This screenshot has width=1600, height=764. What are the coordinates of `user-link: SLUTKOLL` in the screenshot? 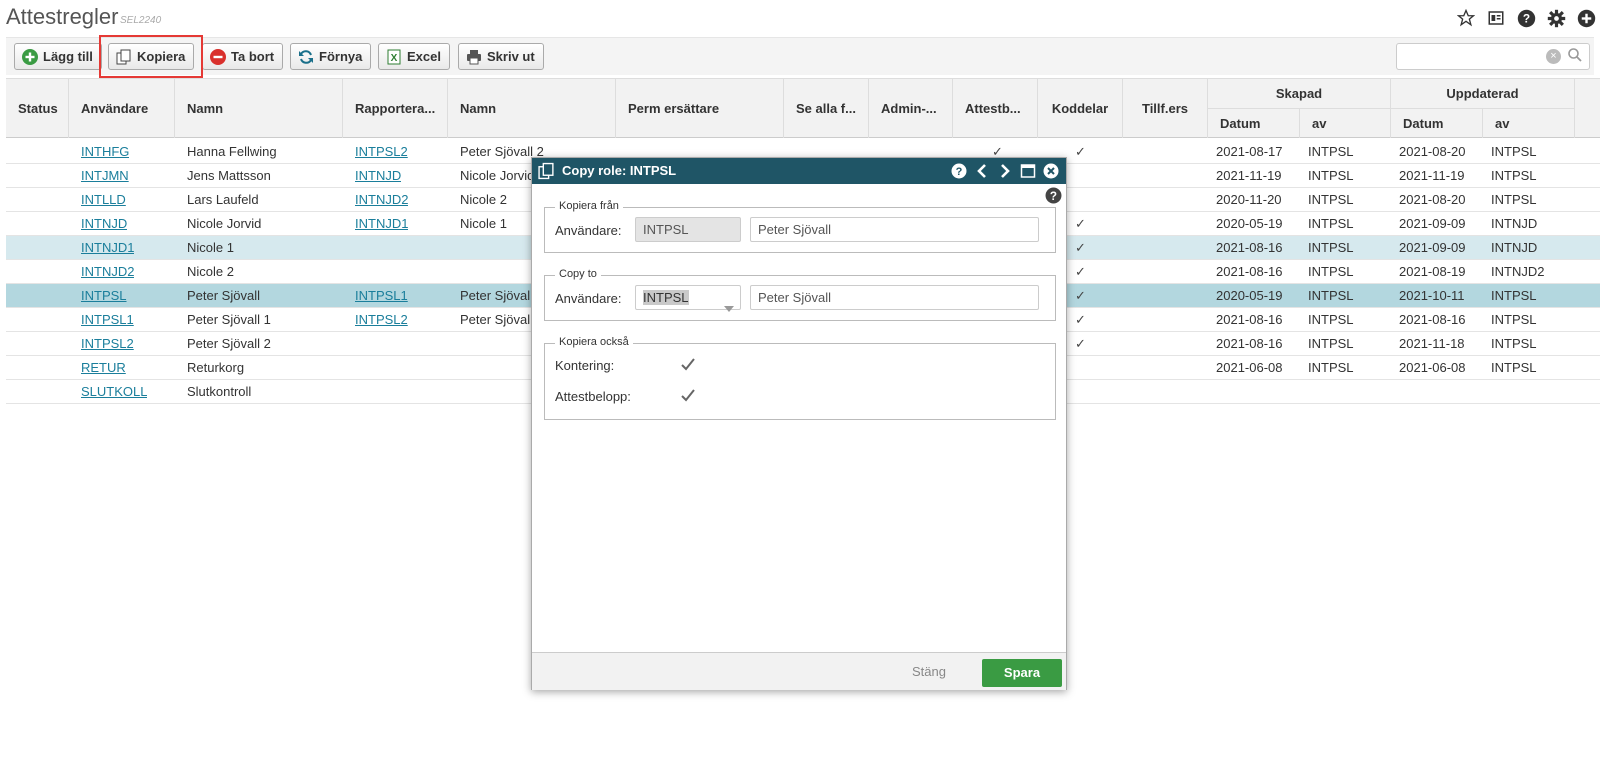 It's located at (114, 391).